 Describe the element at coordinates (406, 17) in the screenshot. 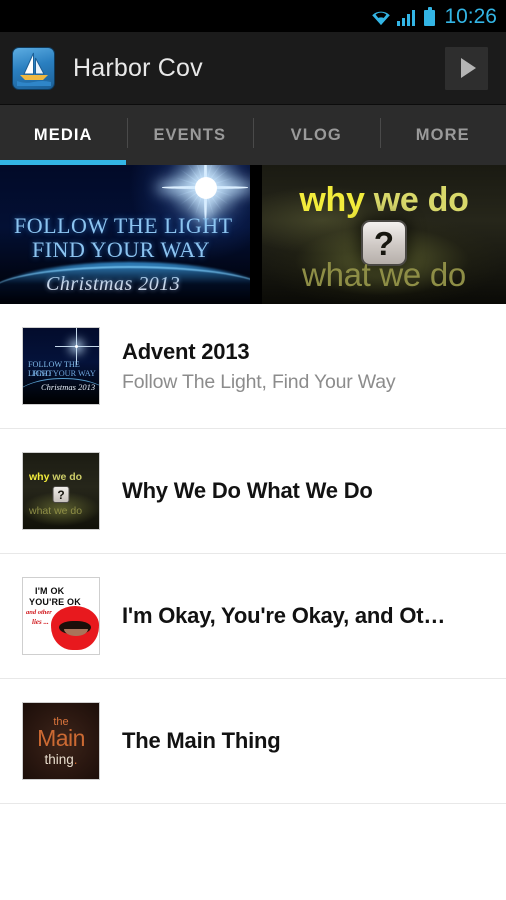

I see `cellular-signal-icon` at that location.